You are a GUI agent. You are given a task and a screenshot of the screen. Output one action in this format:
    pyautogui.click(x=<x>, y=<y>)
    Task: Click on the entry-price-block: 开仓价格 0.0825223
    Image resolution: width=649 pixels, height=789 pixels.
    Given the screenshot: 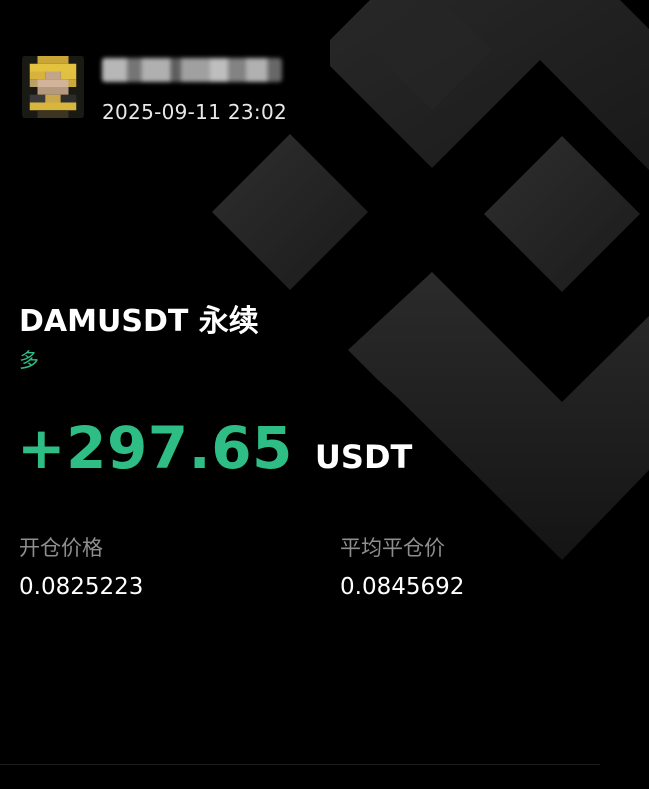 What is the action you would take?
    pyautogui.click(x=81, y=566)
    